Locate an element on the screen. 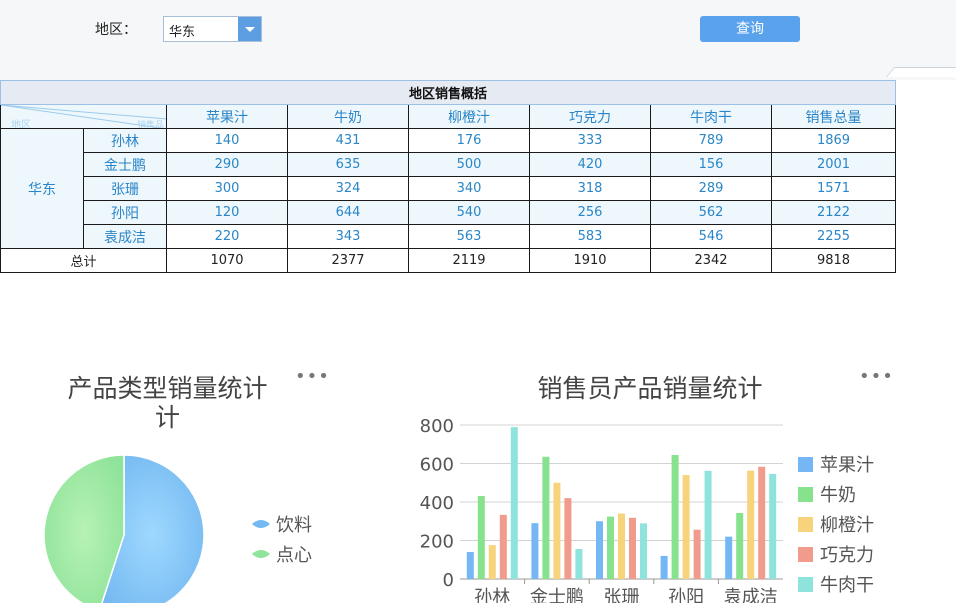 This screenshot has height=603, width=956. value-cell: 2255 is located at coordinates (833, 236).